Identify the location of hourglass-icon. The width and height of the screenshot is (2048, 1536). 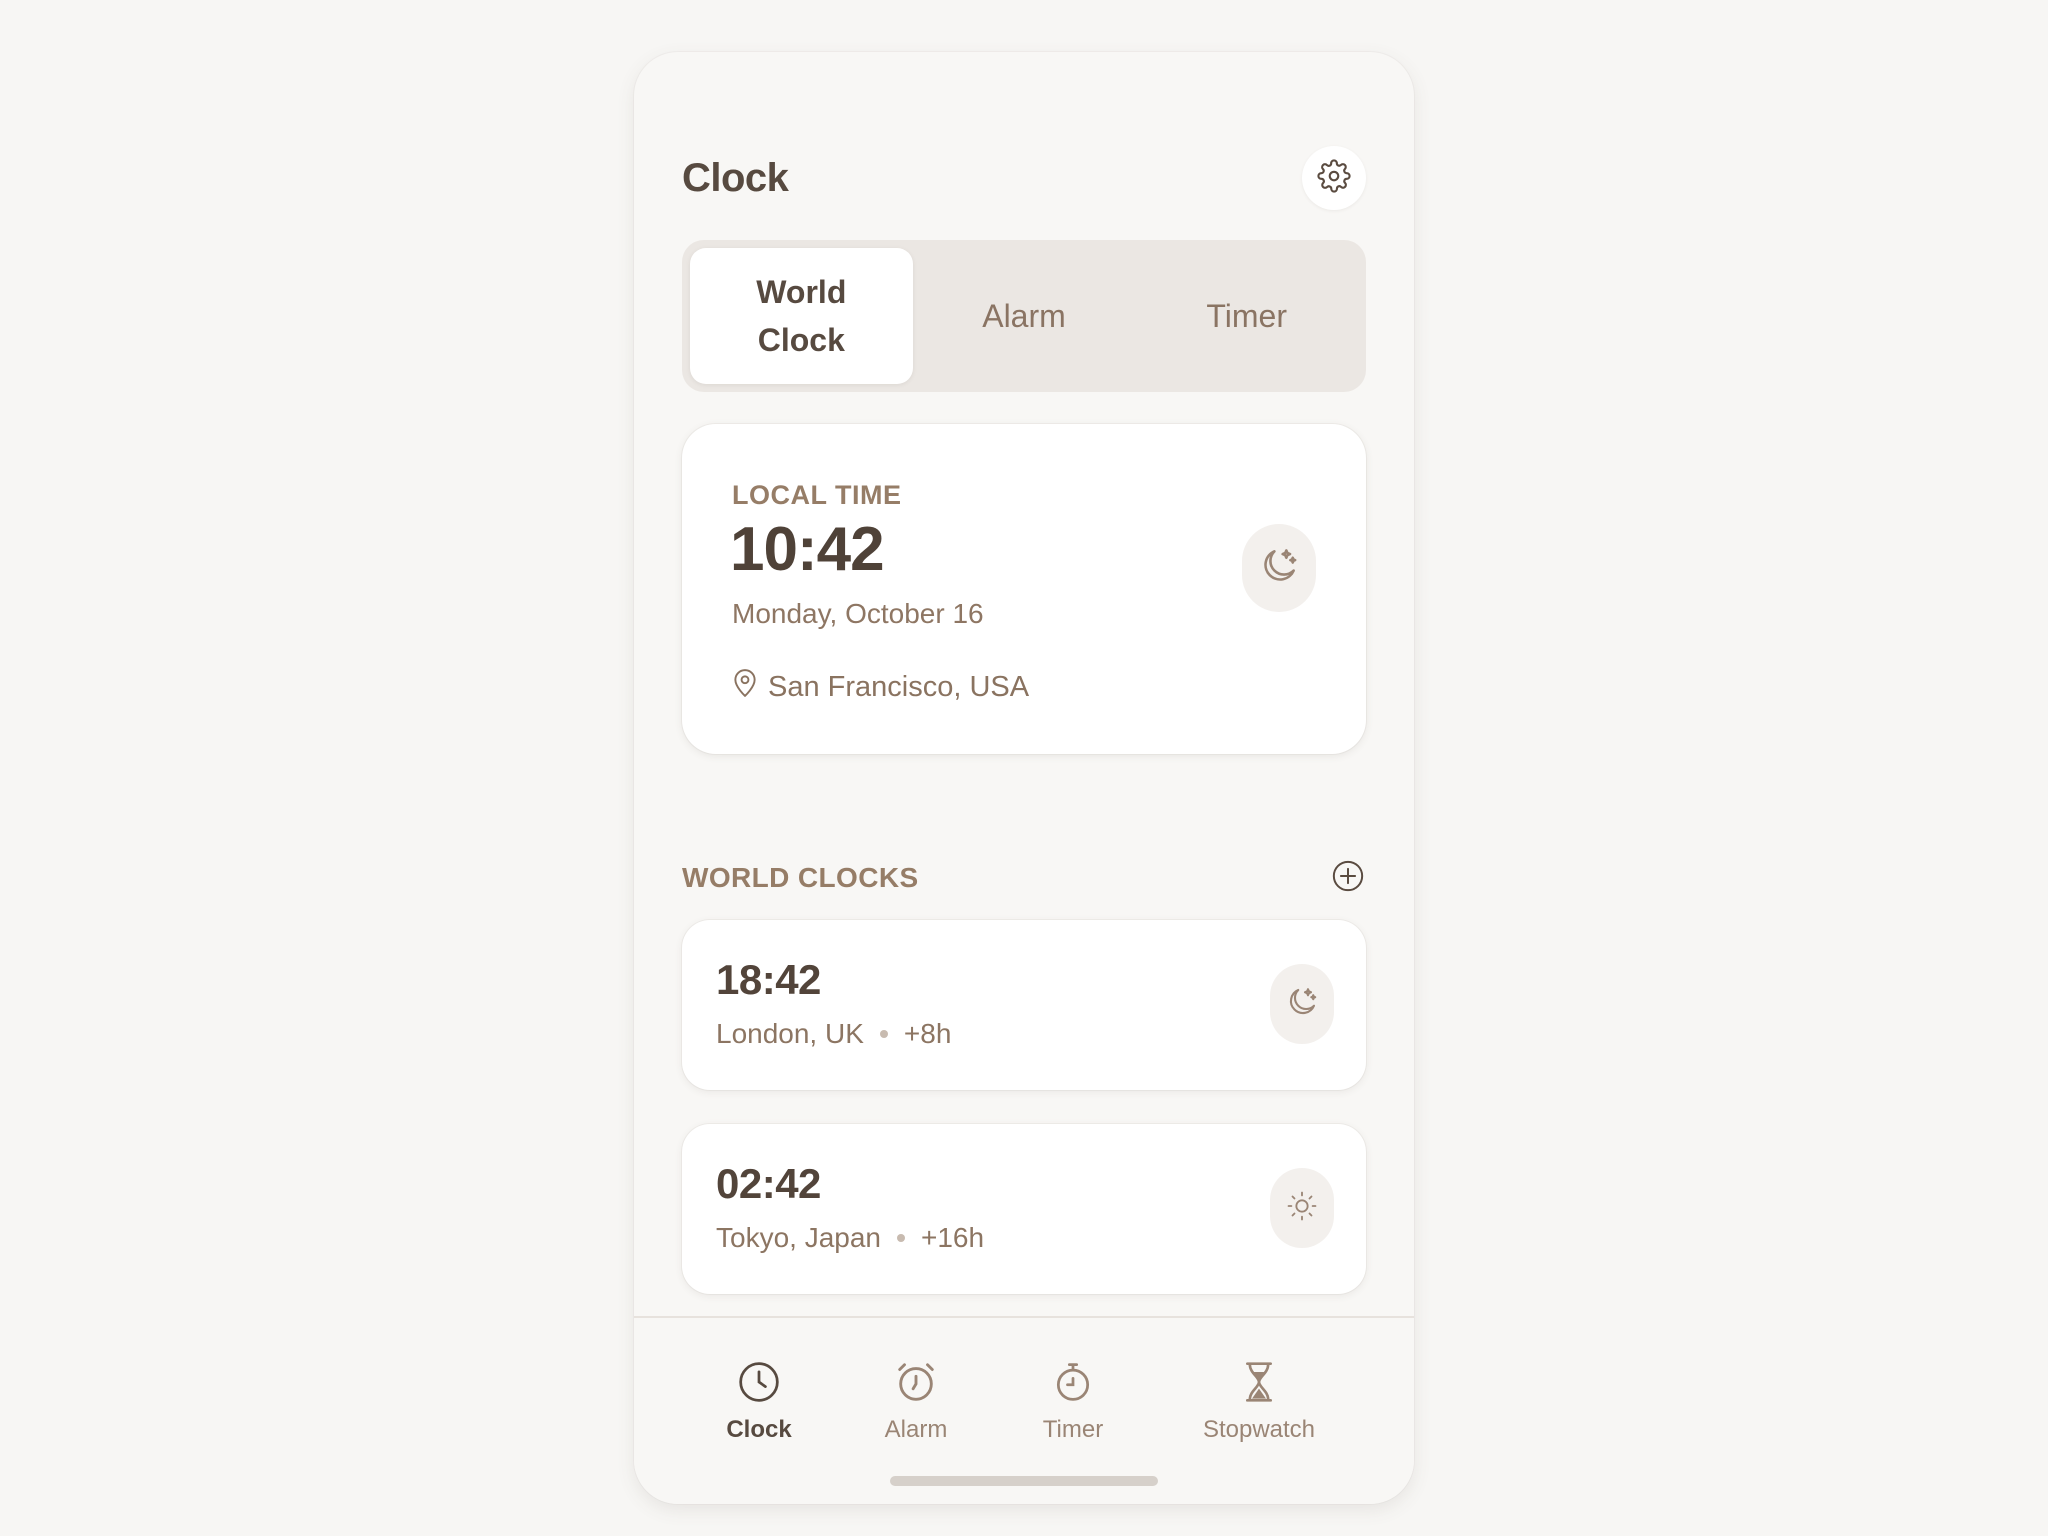
(1259, 1382).